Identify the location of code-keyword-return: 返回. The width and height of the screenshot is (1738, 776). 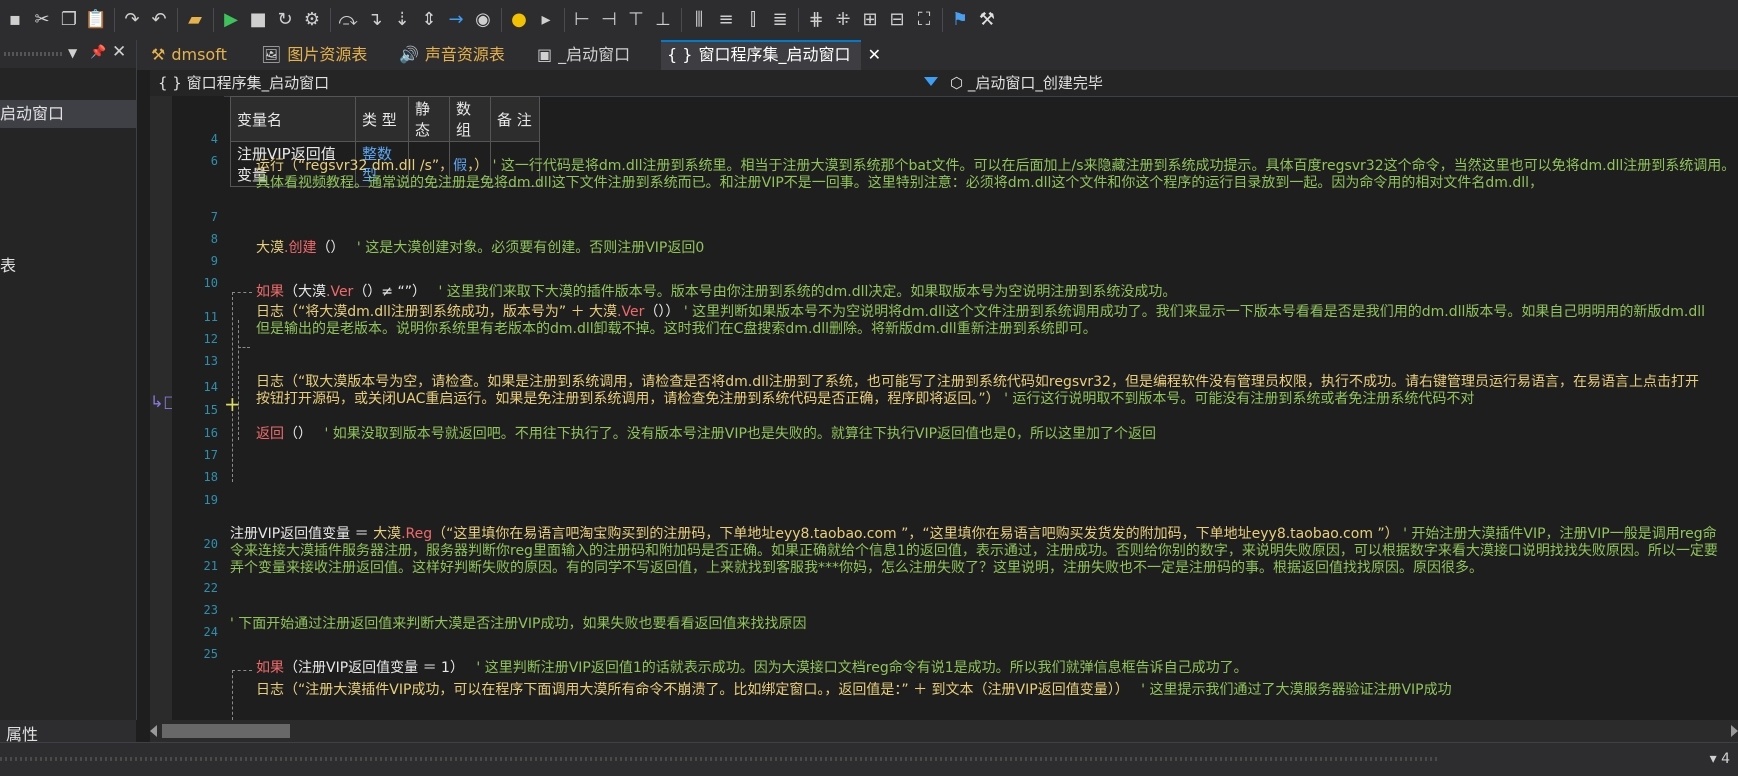
(270, 434).